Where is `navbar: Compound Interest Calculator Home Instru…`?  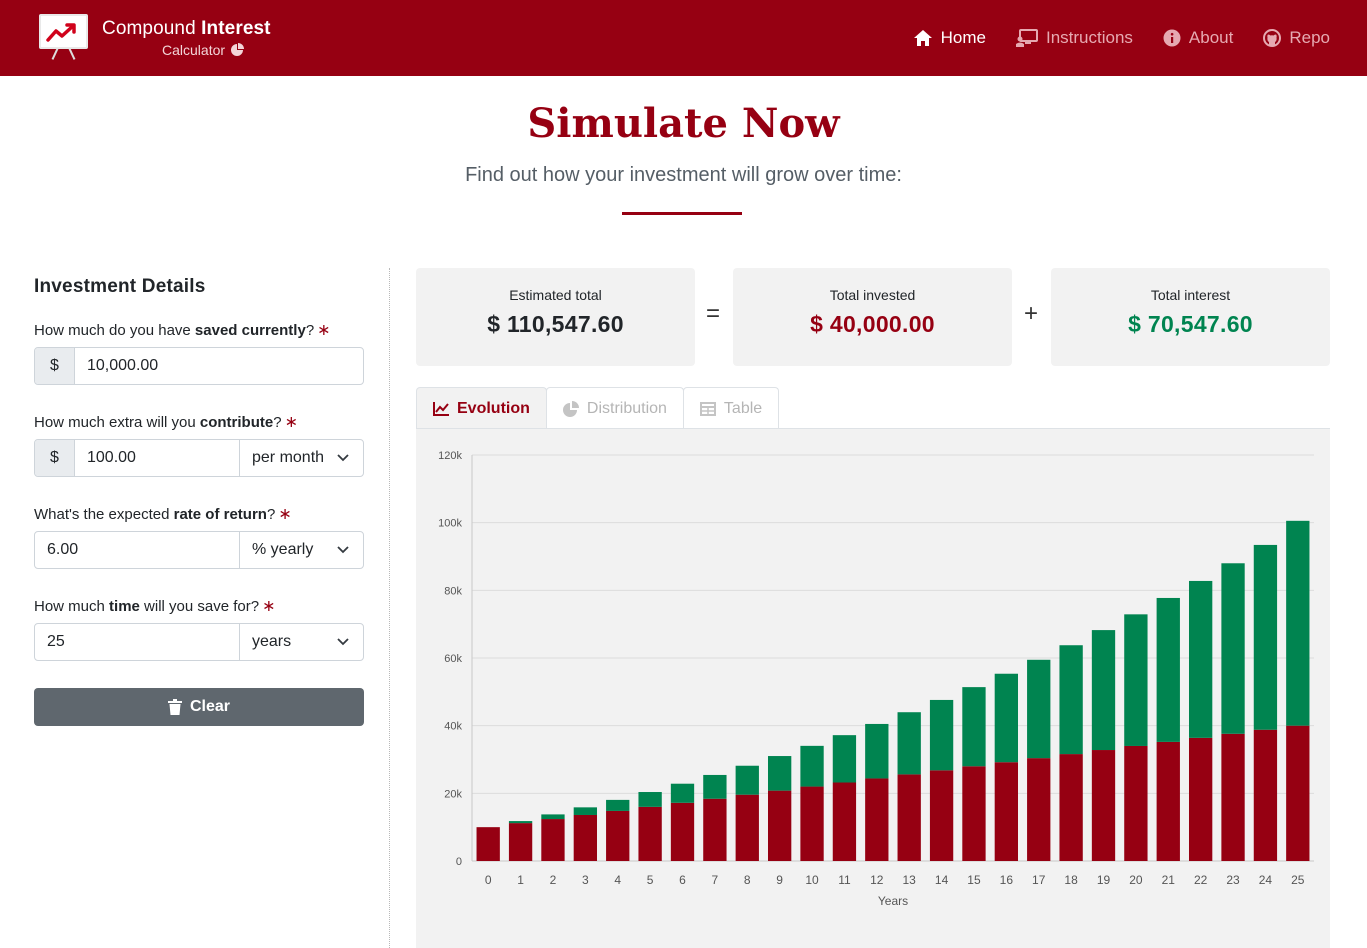
navbar: Compound Interest Calculator Home Instru… is located at coordinates (683, 38).